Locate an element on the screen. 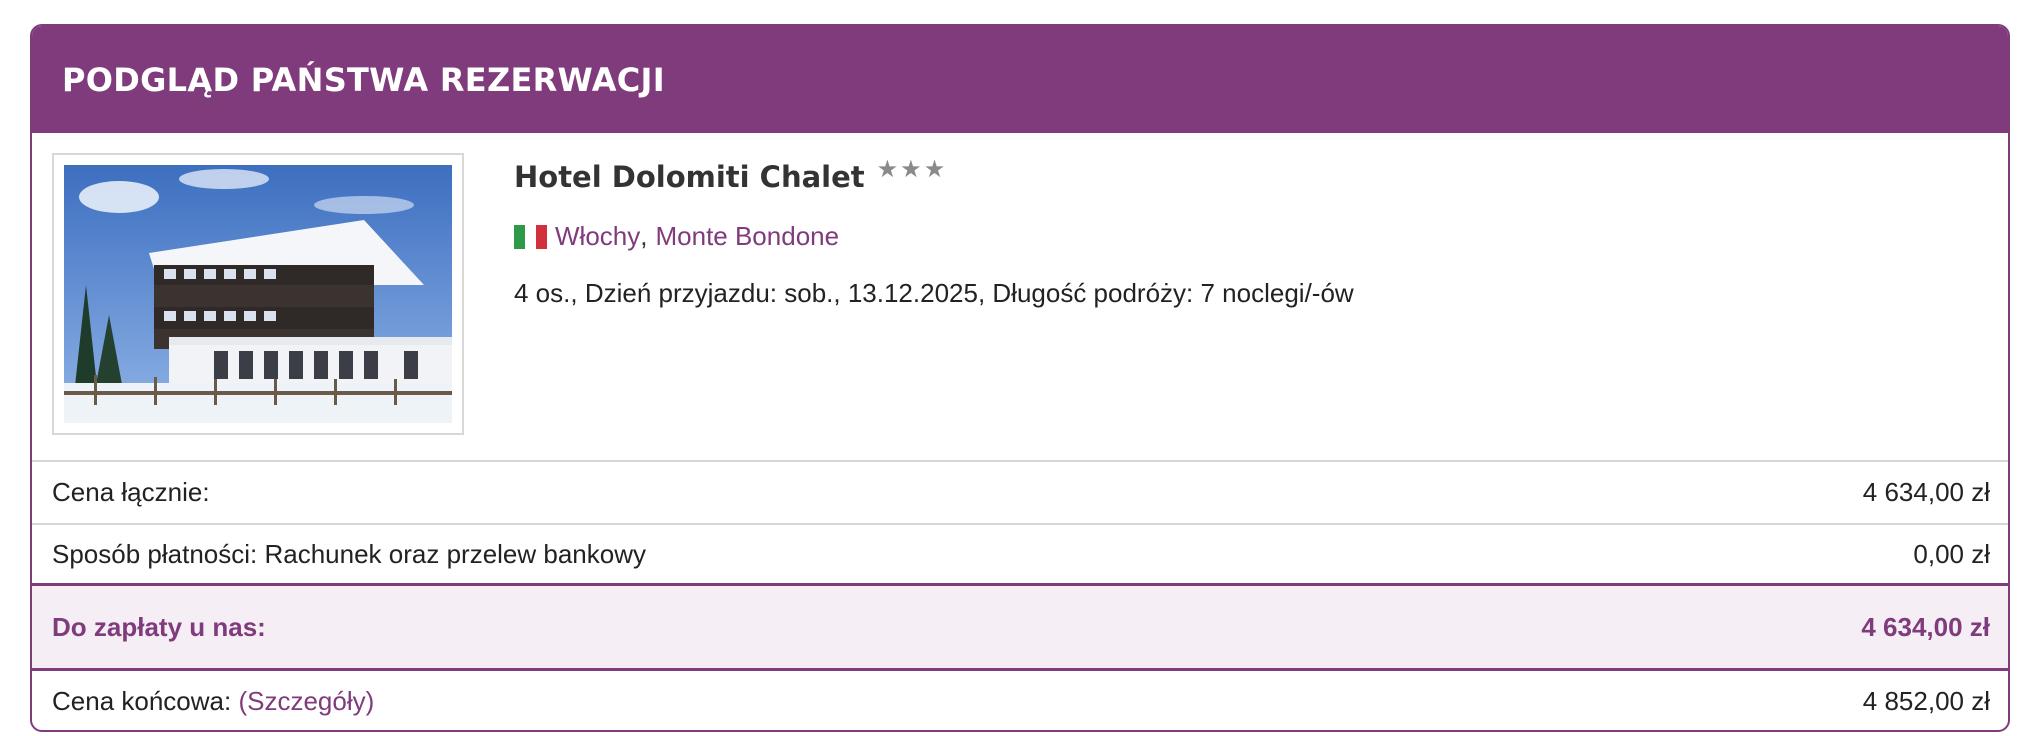 This screenshot has width=2036, height=736. hotel-name-row: Hotel Dolomiti Chalet ★★★ is located at coordinates (1251, 177).